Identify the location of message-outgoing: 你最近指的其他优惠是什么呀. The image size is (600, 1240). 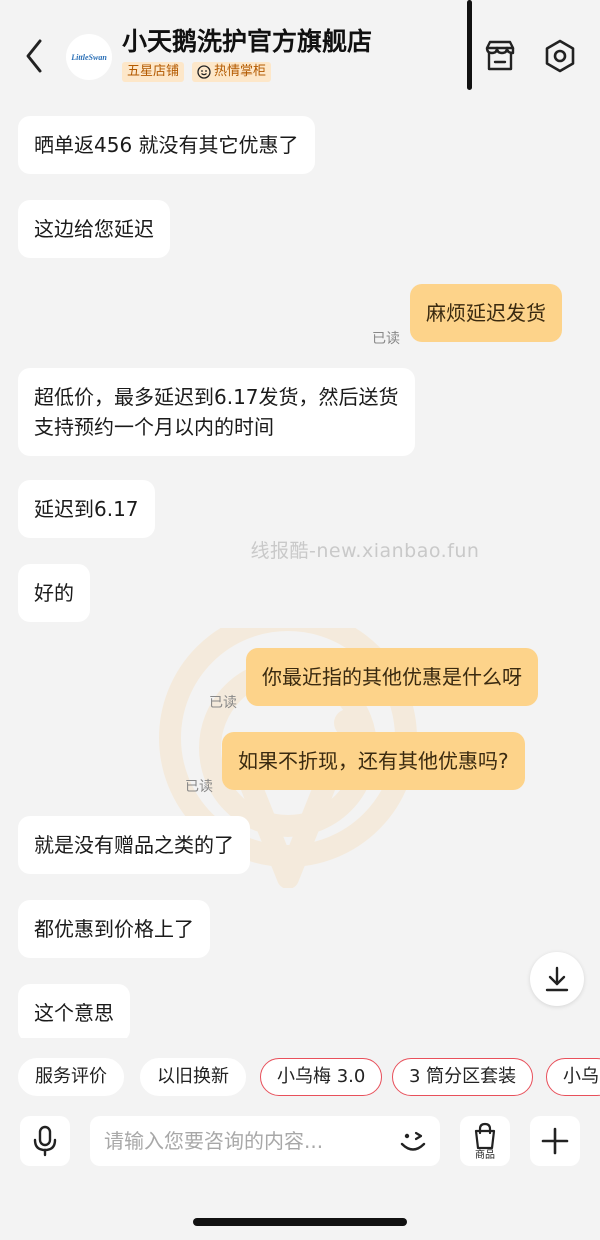
(392, 677).